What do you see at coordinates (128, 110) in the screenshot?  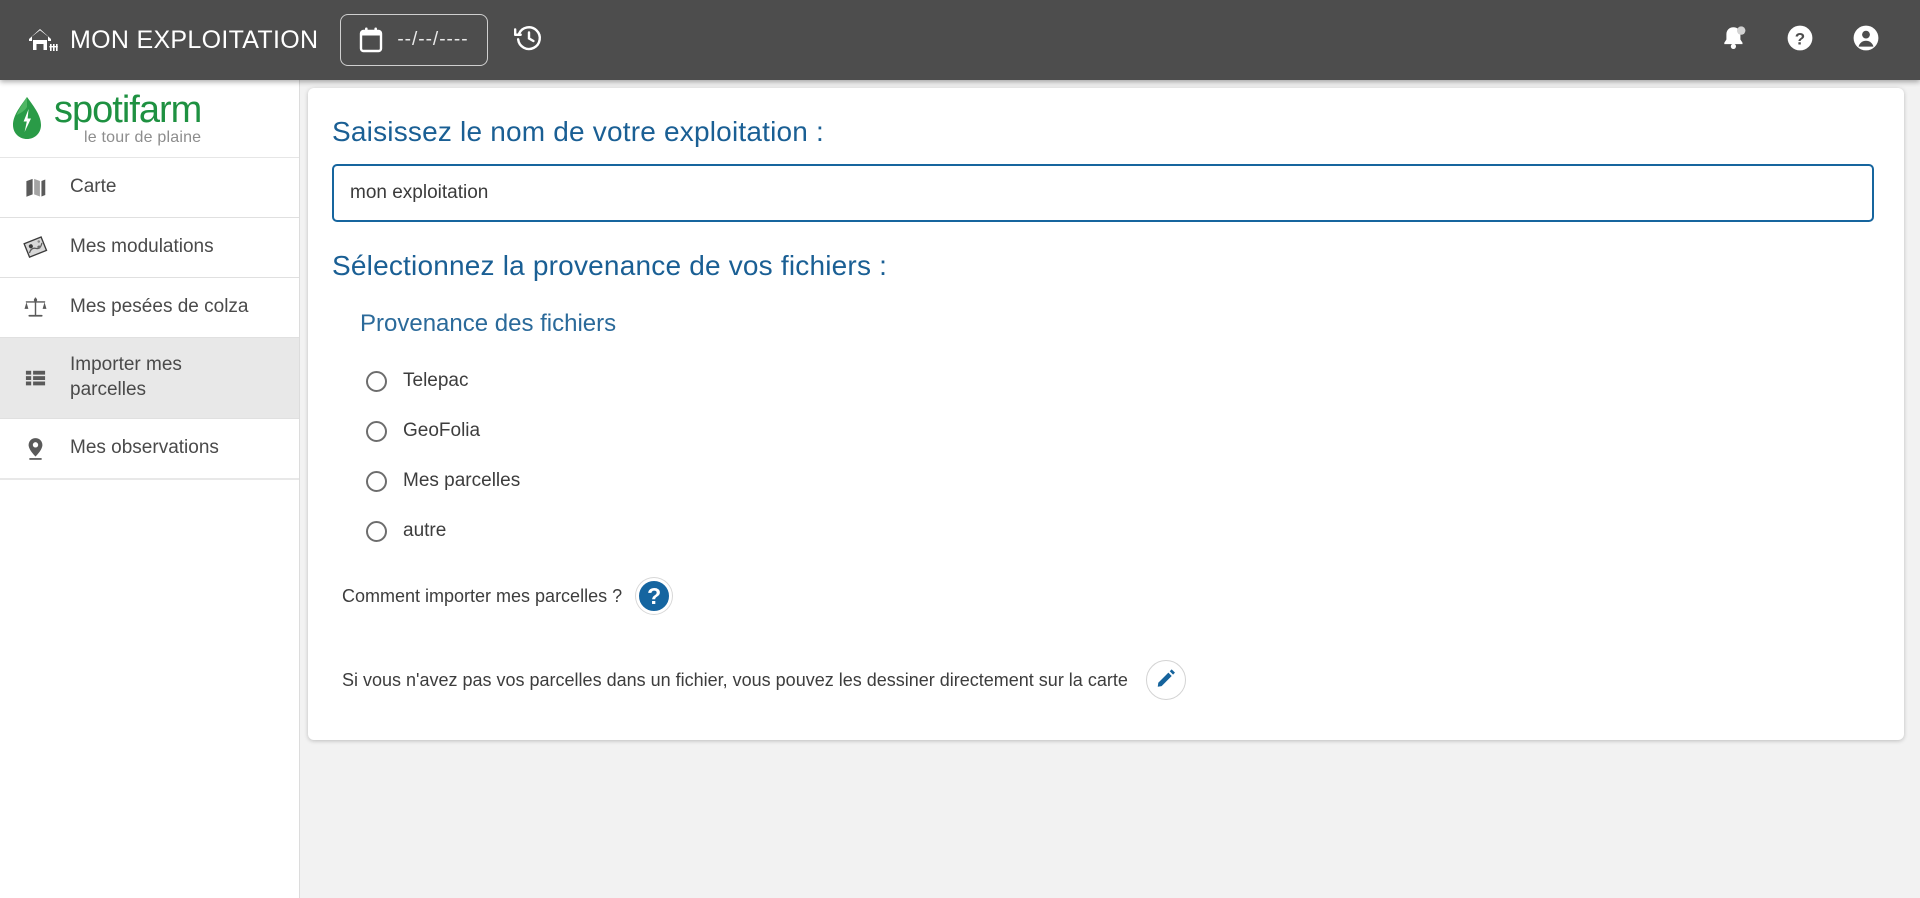 I see `brand-name: spotifarm` at bounding box center [128, 110].